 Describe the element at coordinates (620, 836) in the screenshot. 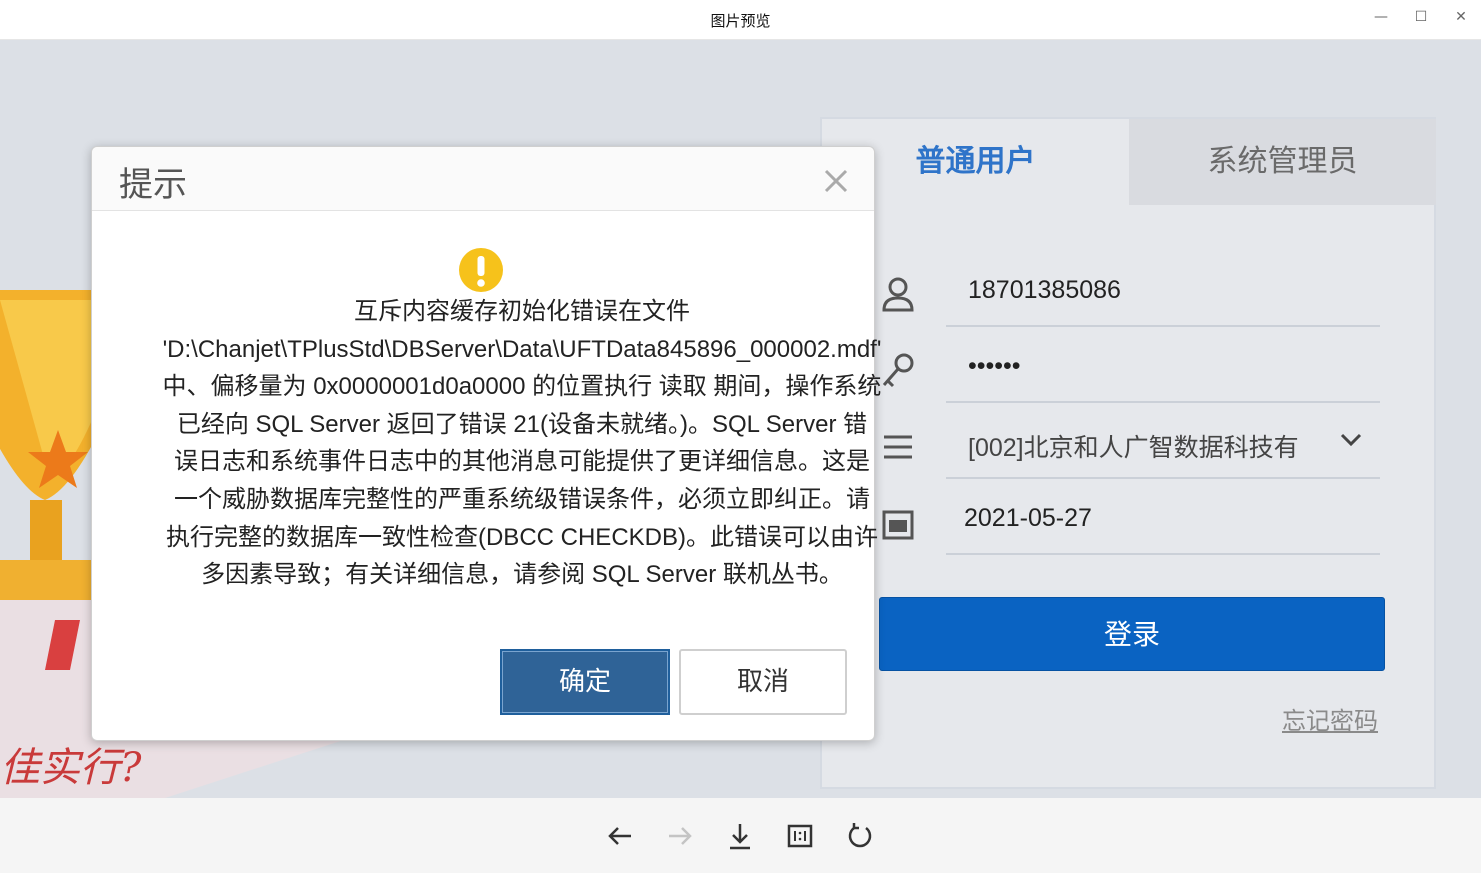

I see `back-arrow-icon` at that location.